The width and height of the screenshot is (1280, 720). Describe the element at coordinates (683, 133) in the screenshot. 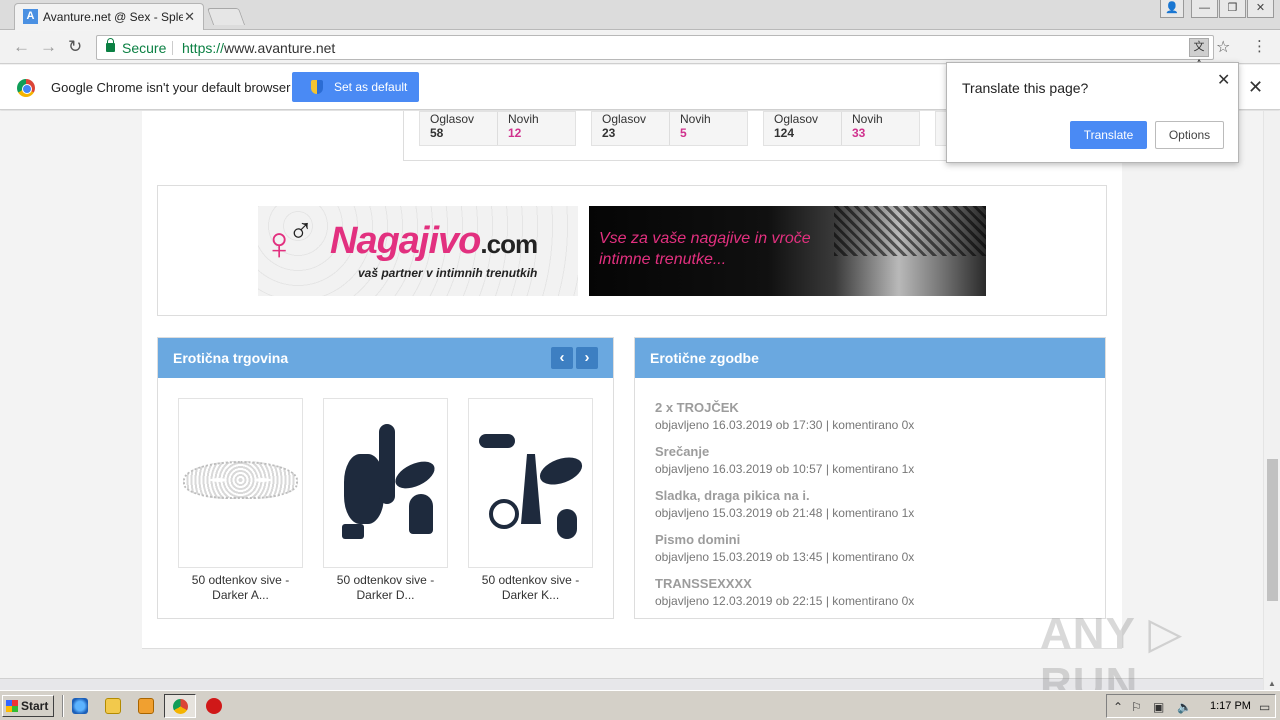

I see `new-value: 5` at that location.